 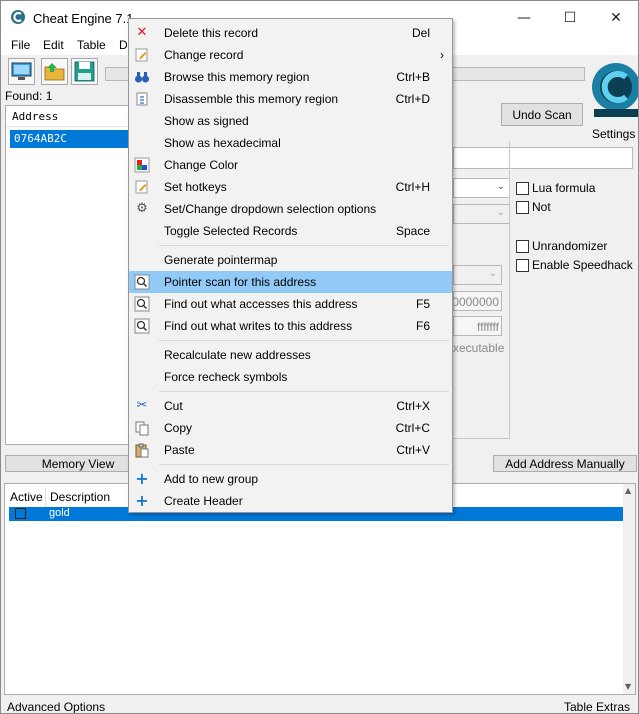 What do you see at coordinates (290, 501) in the screenshot?
I see `menu-item-create-header: + Create Header` at bounding box center [290, 501].